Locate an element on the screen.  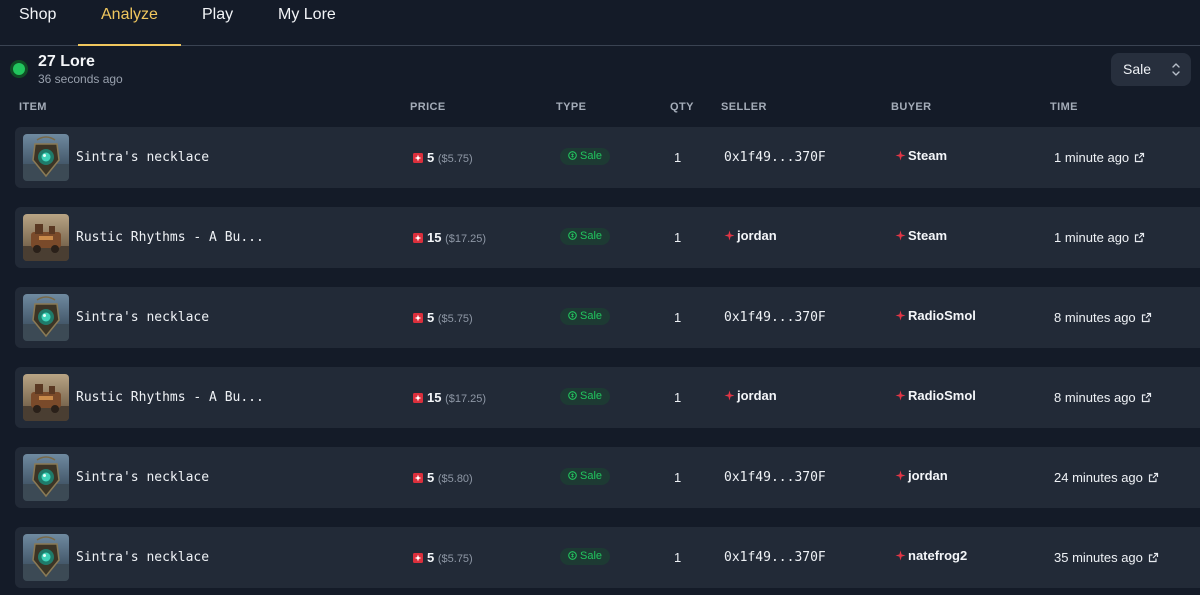
top-nav: Shop Analyze Play My Lore is located at coordinates (600, 23).